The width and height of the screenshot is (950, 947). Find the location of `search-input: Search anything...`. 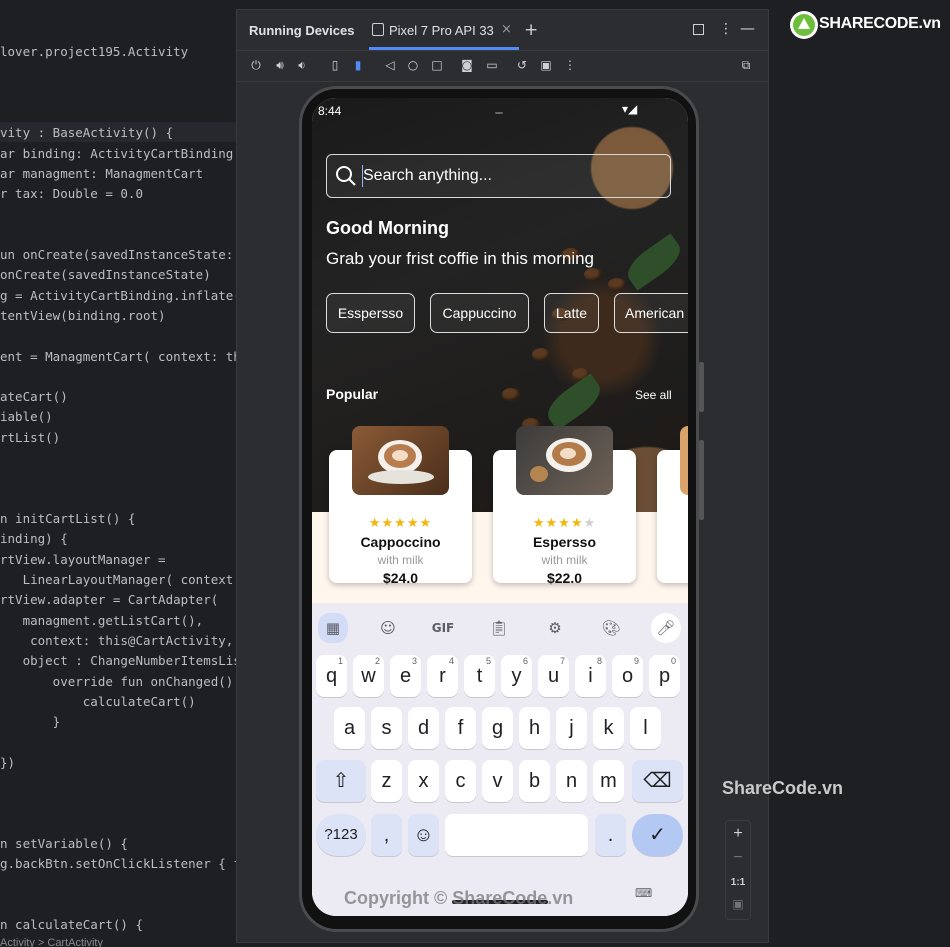

search-input: Search anything... is located at coordinates (498, 176).